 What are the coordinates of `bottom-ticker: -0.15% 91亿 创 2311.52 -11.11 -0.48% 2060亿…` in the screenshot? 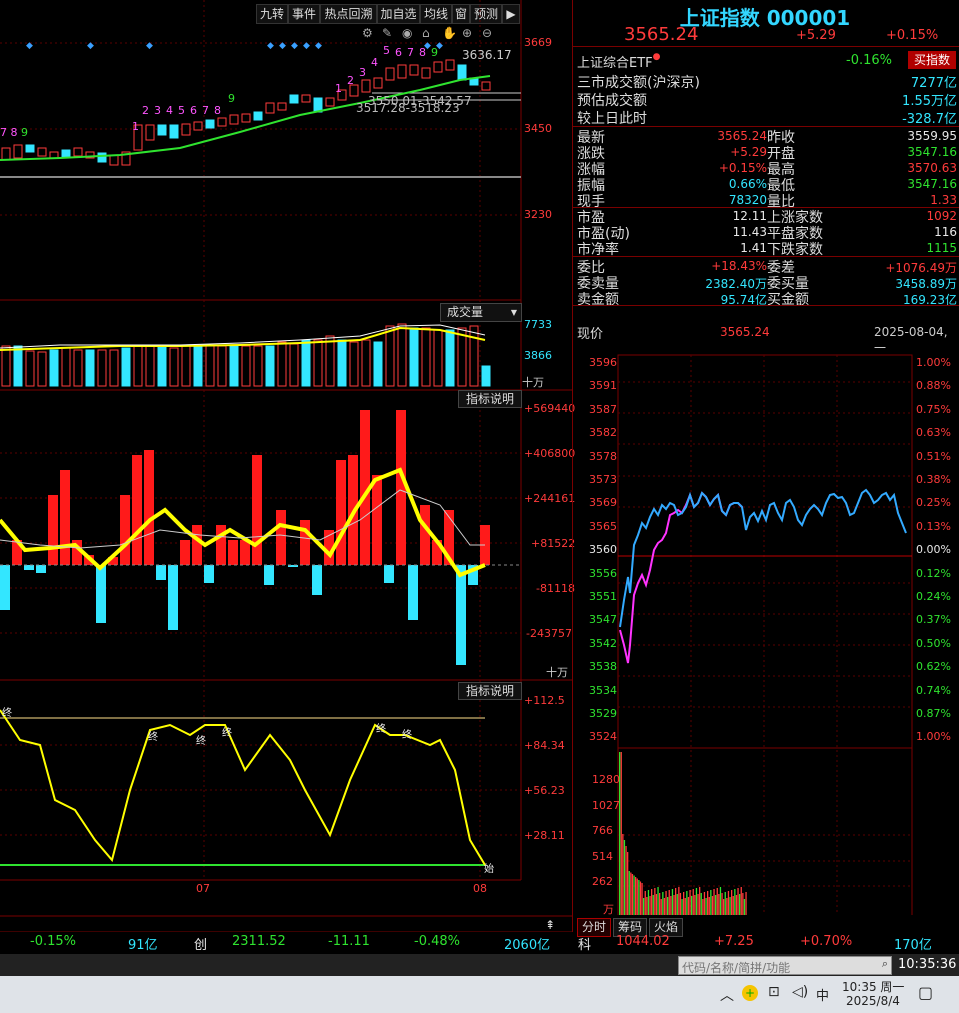 It's located at (479, 944).